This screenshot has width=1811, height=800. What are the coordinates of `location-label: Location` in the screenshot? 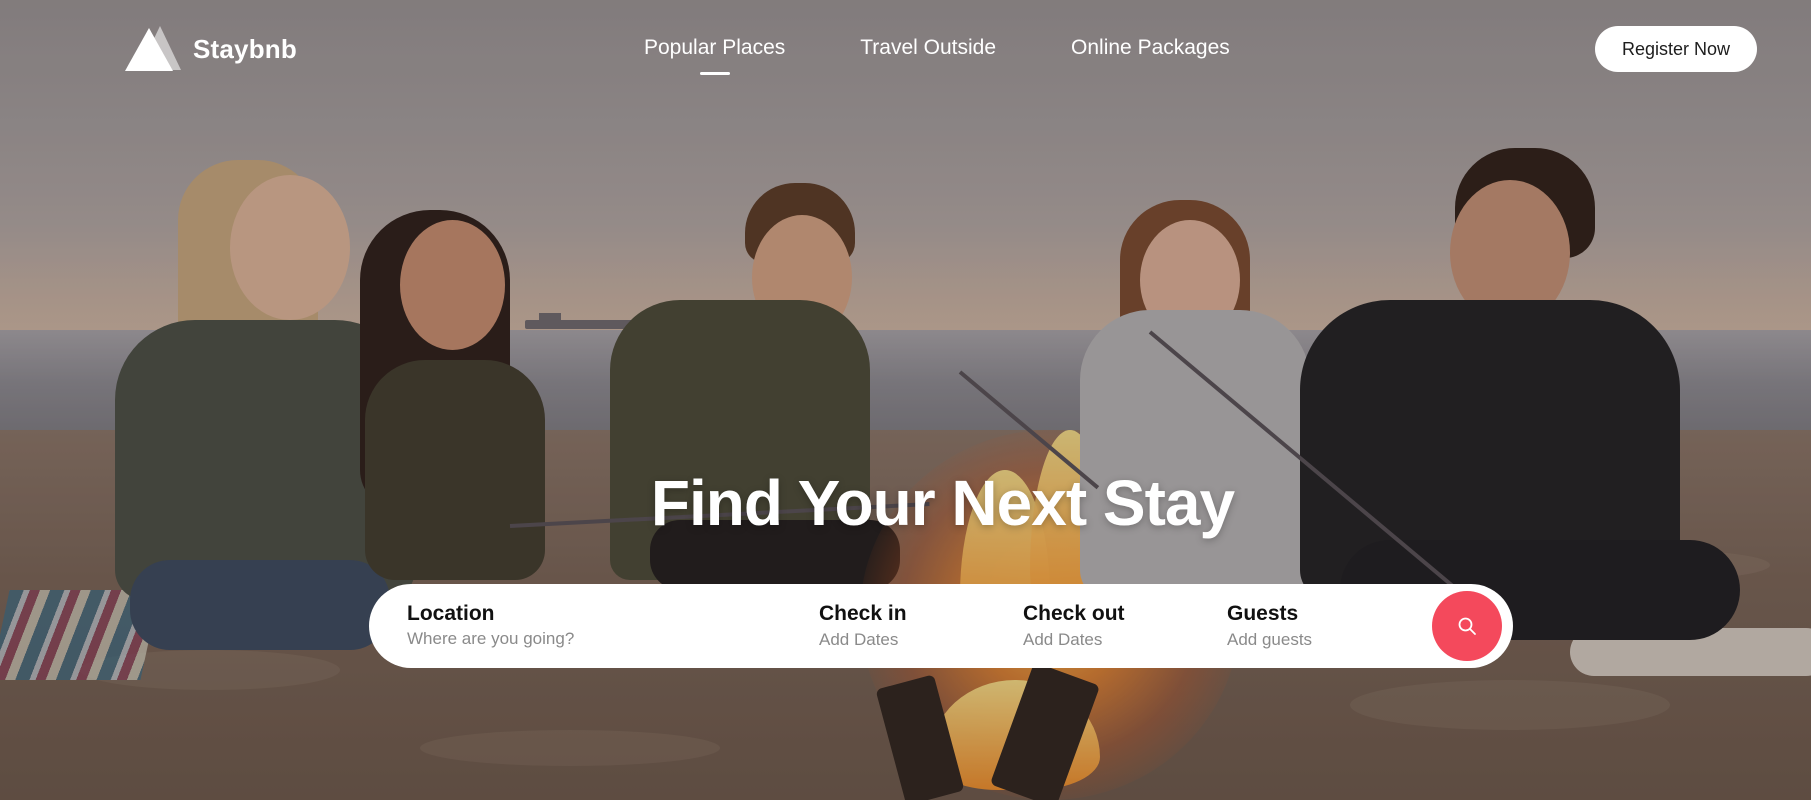 It's located at (451, 613).